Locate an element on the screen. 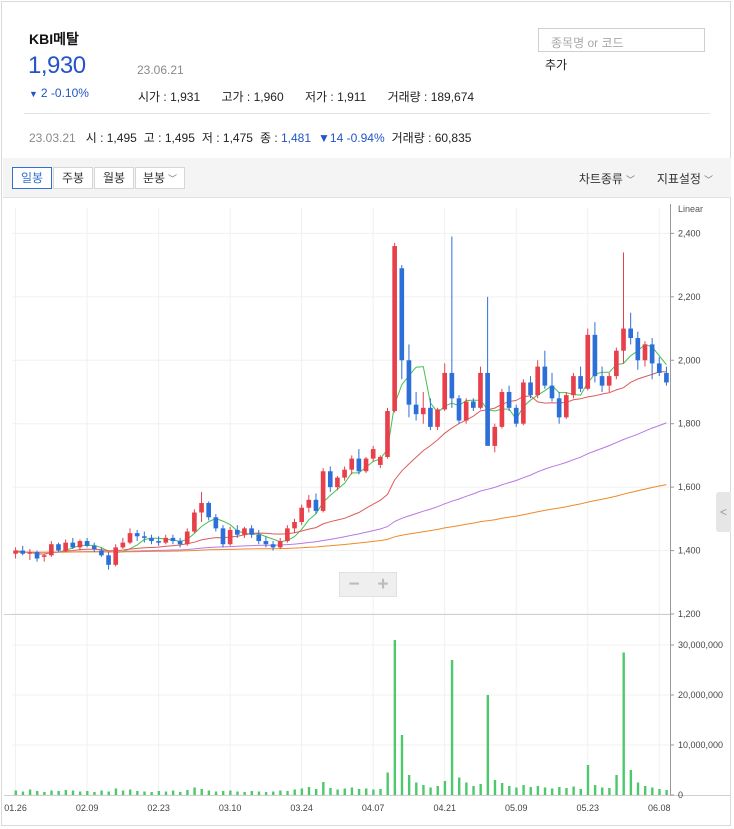  price-tick-label: 1,400 is located at coordinates (689, 551).